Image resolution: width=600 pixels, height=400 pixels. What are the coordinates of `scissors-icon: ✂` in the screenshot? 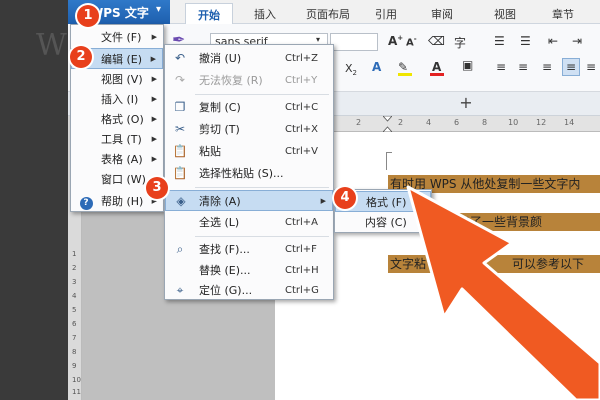 It's located at (180, 129).